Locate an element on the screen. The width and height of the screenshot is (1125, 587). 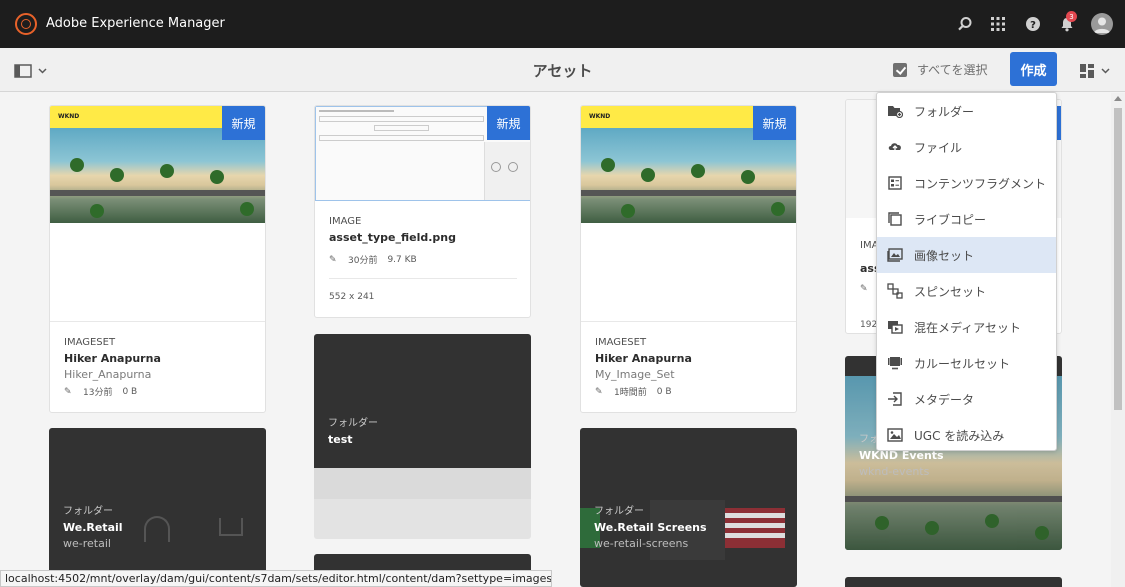
menu-item-live-copy: ライブコピー is located at coordinates (966, 219).